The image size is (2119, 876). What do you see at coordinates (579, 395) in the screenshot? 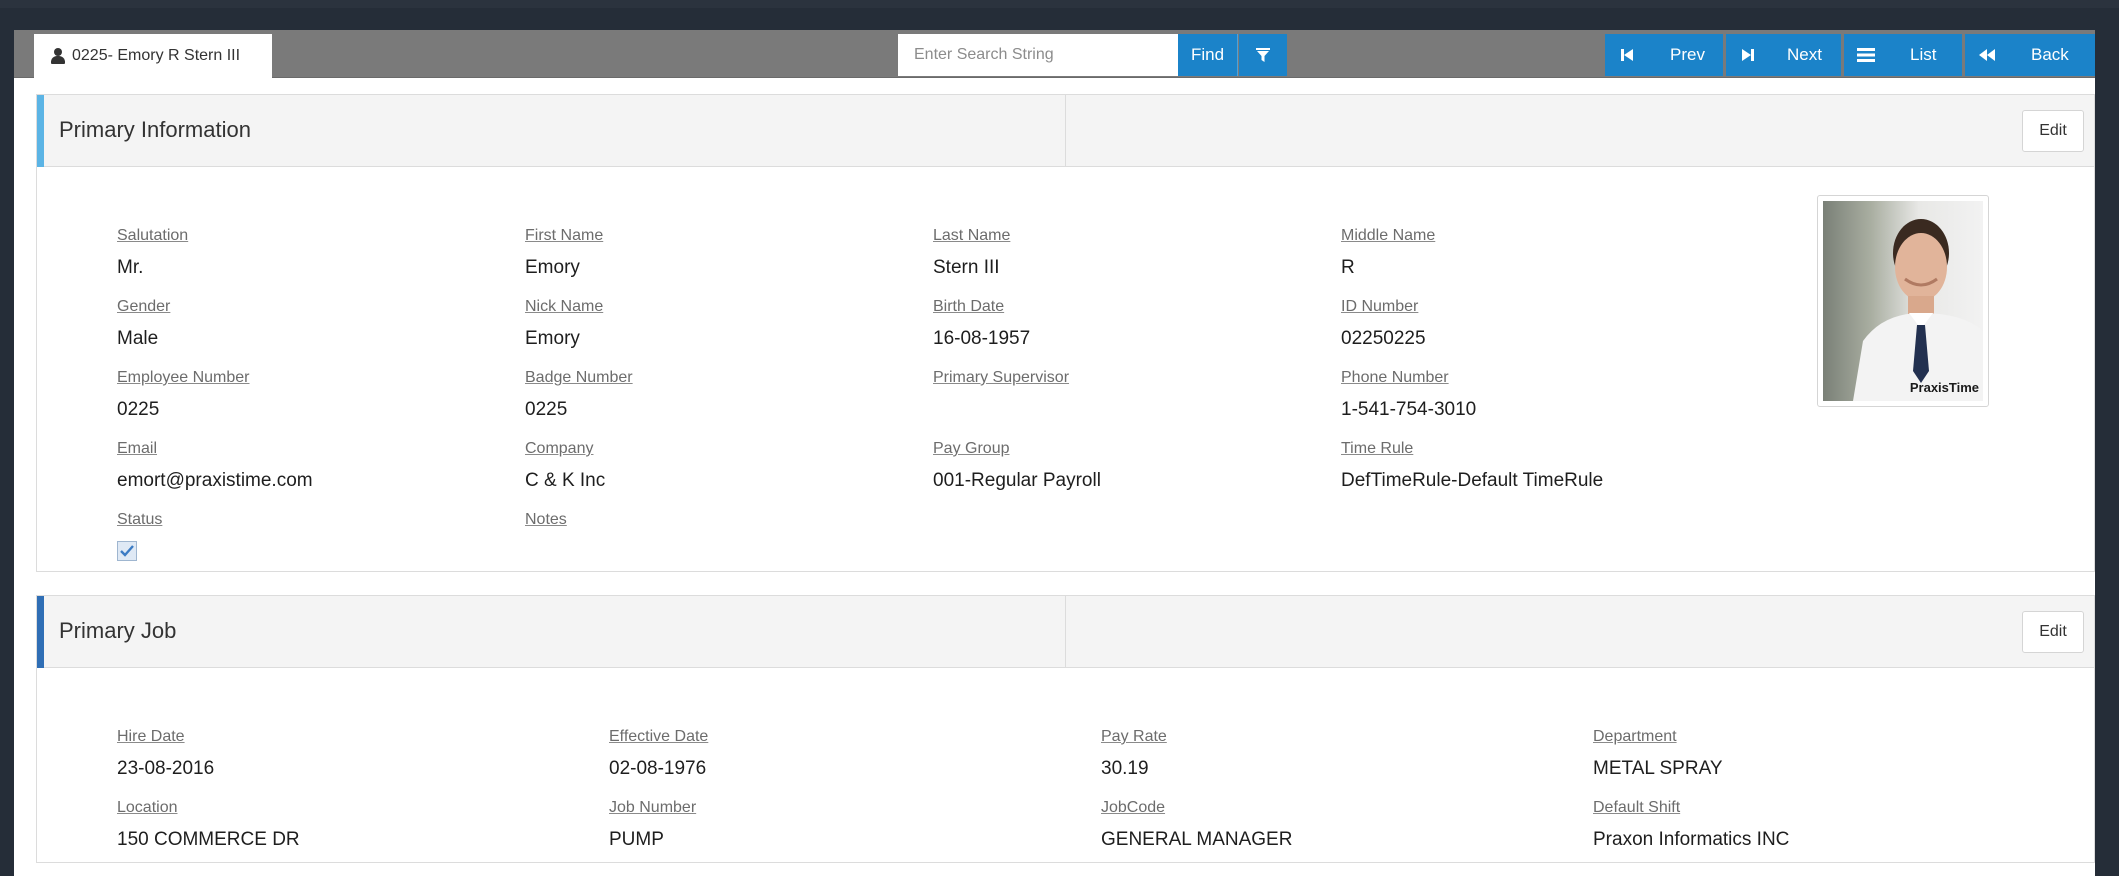
I see `field-badge-number: Badge Number 0225` at bounding box center [579, 395].